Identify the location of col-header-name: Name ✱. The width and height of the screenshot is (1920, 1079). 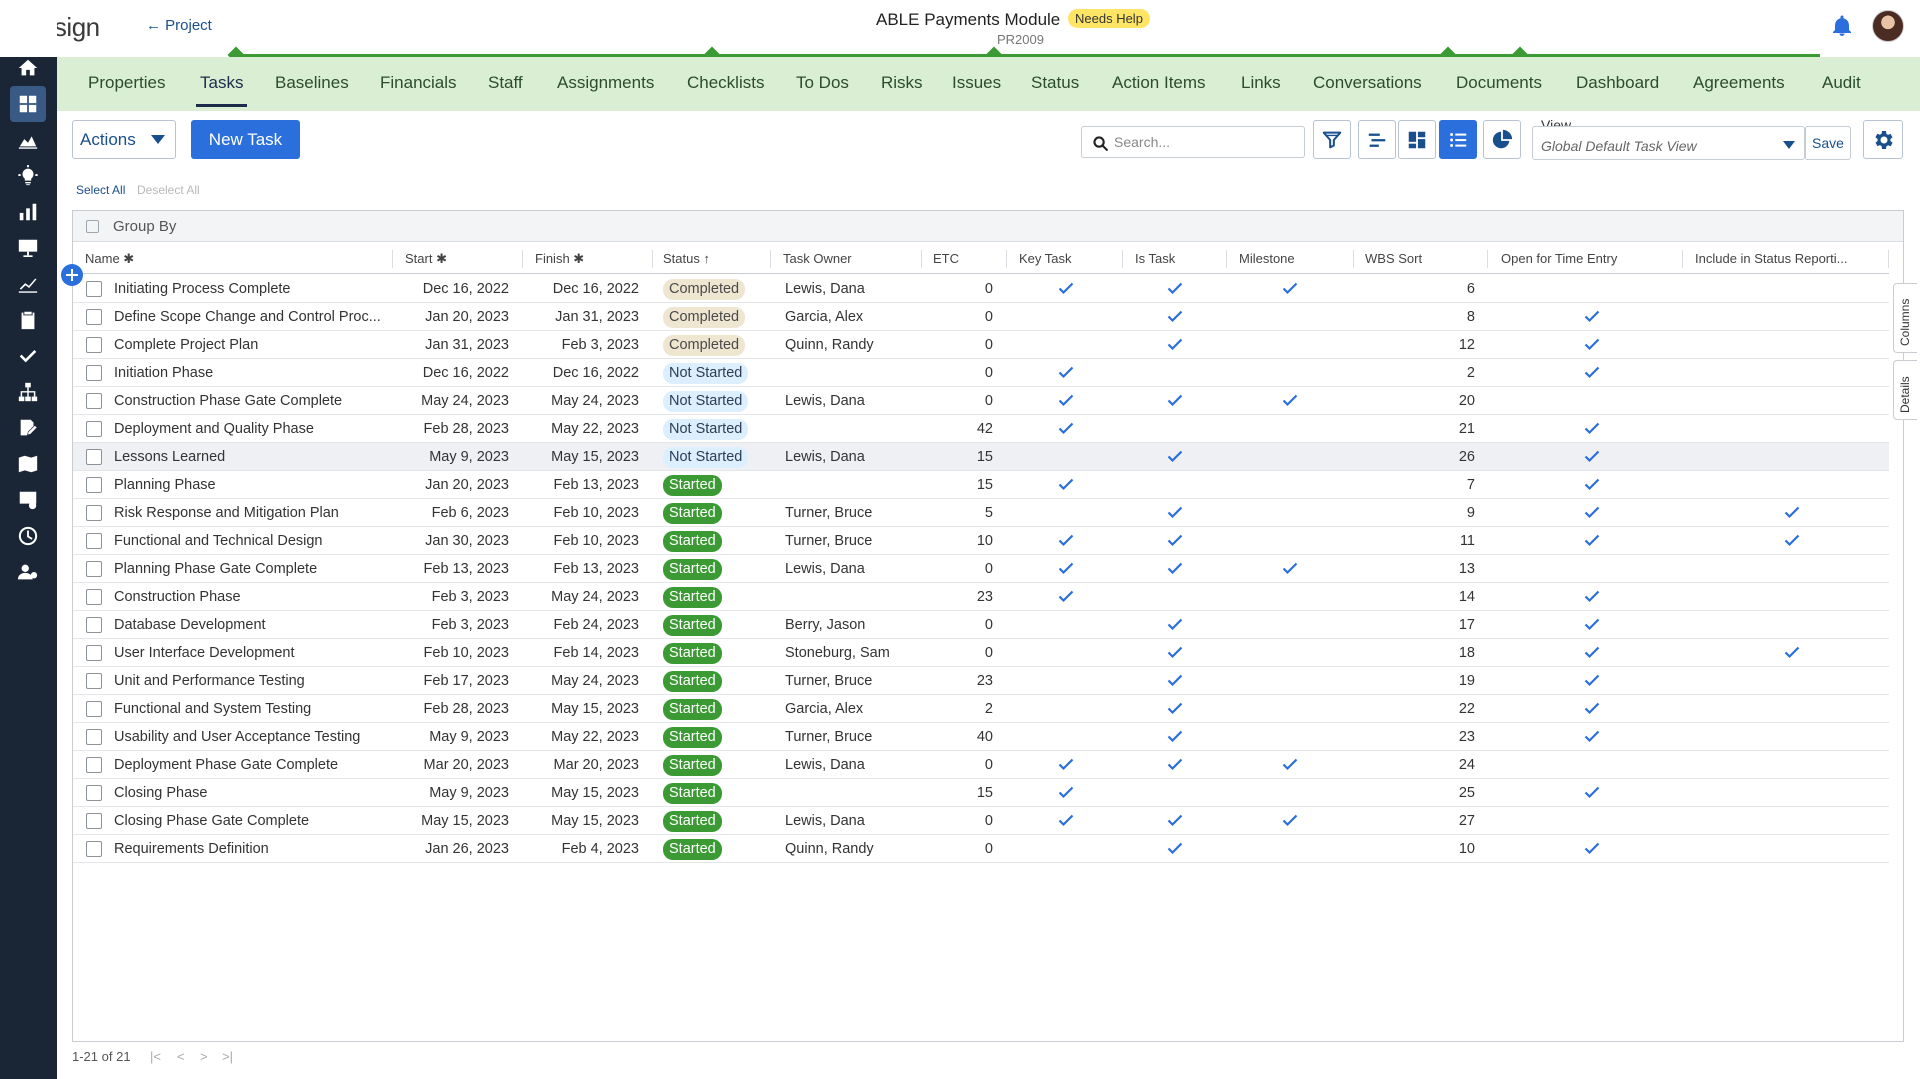
(109, 259).